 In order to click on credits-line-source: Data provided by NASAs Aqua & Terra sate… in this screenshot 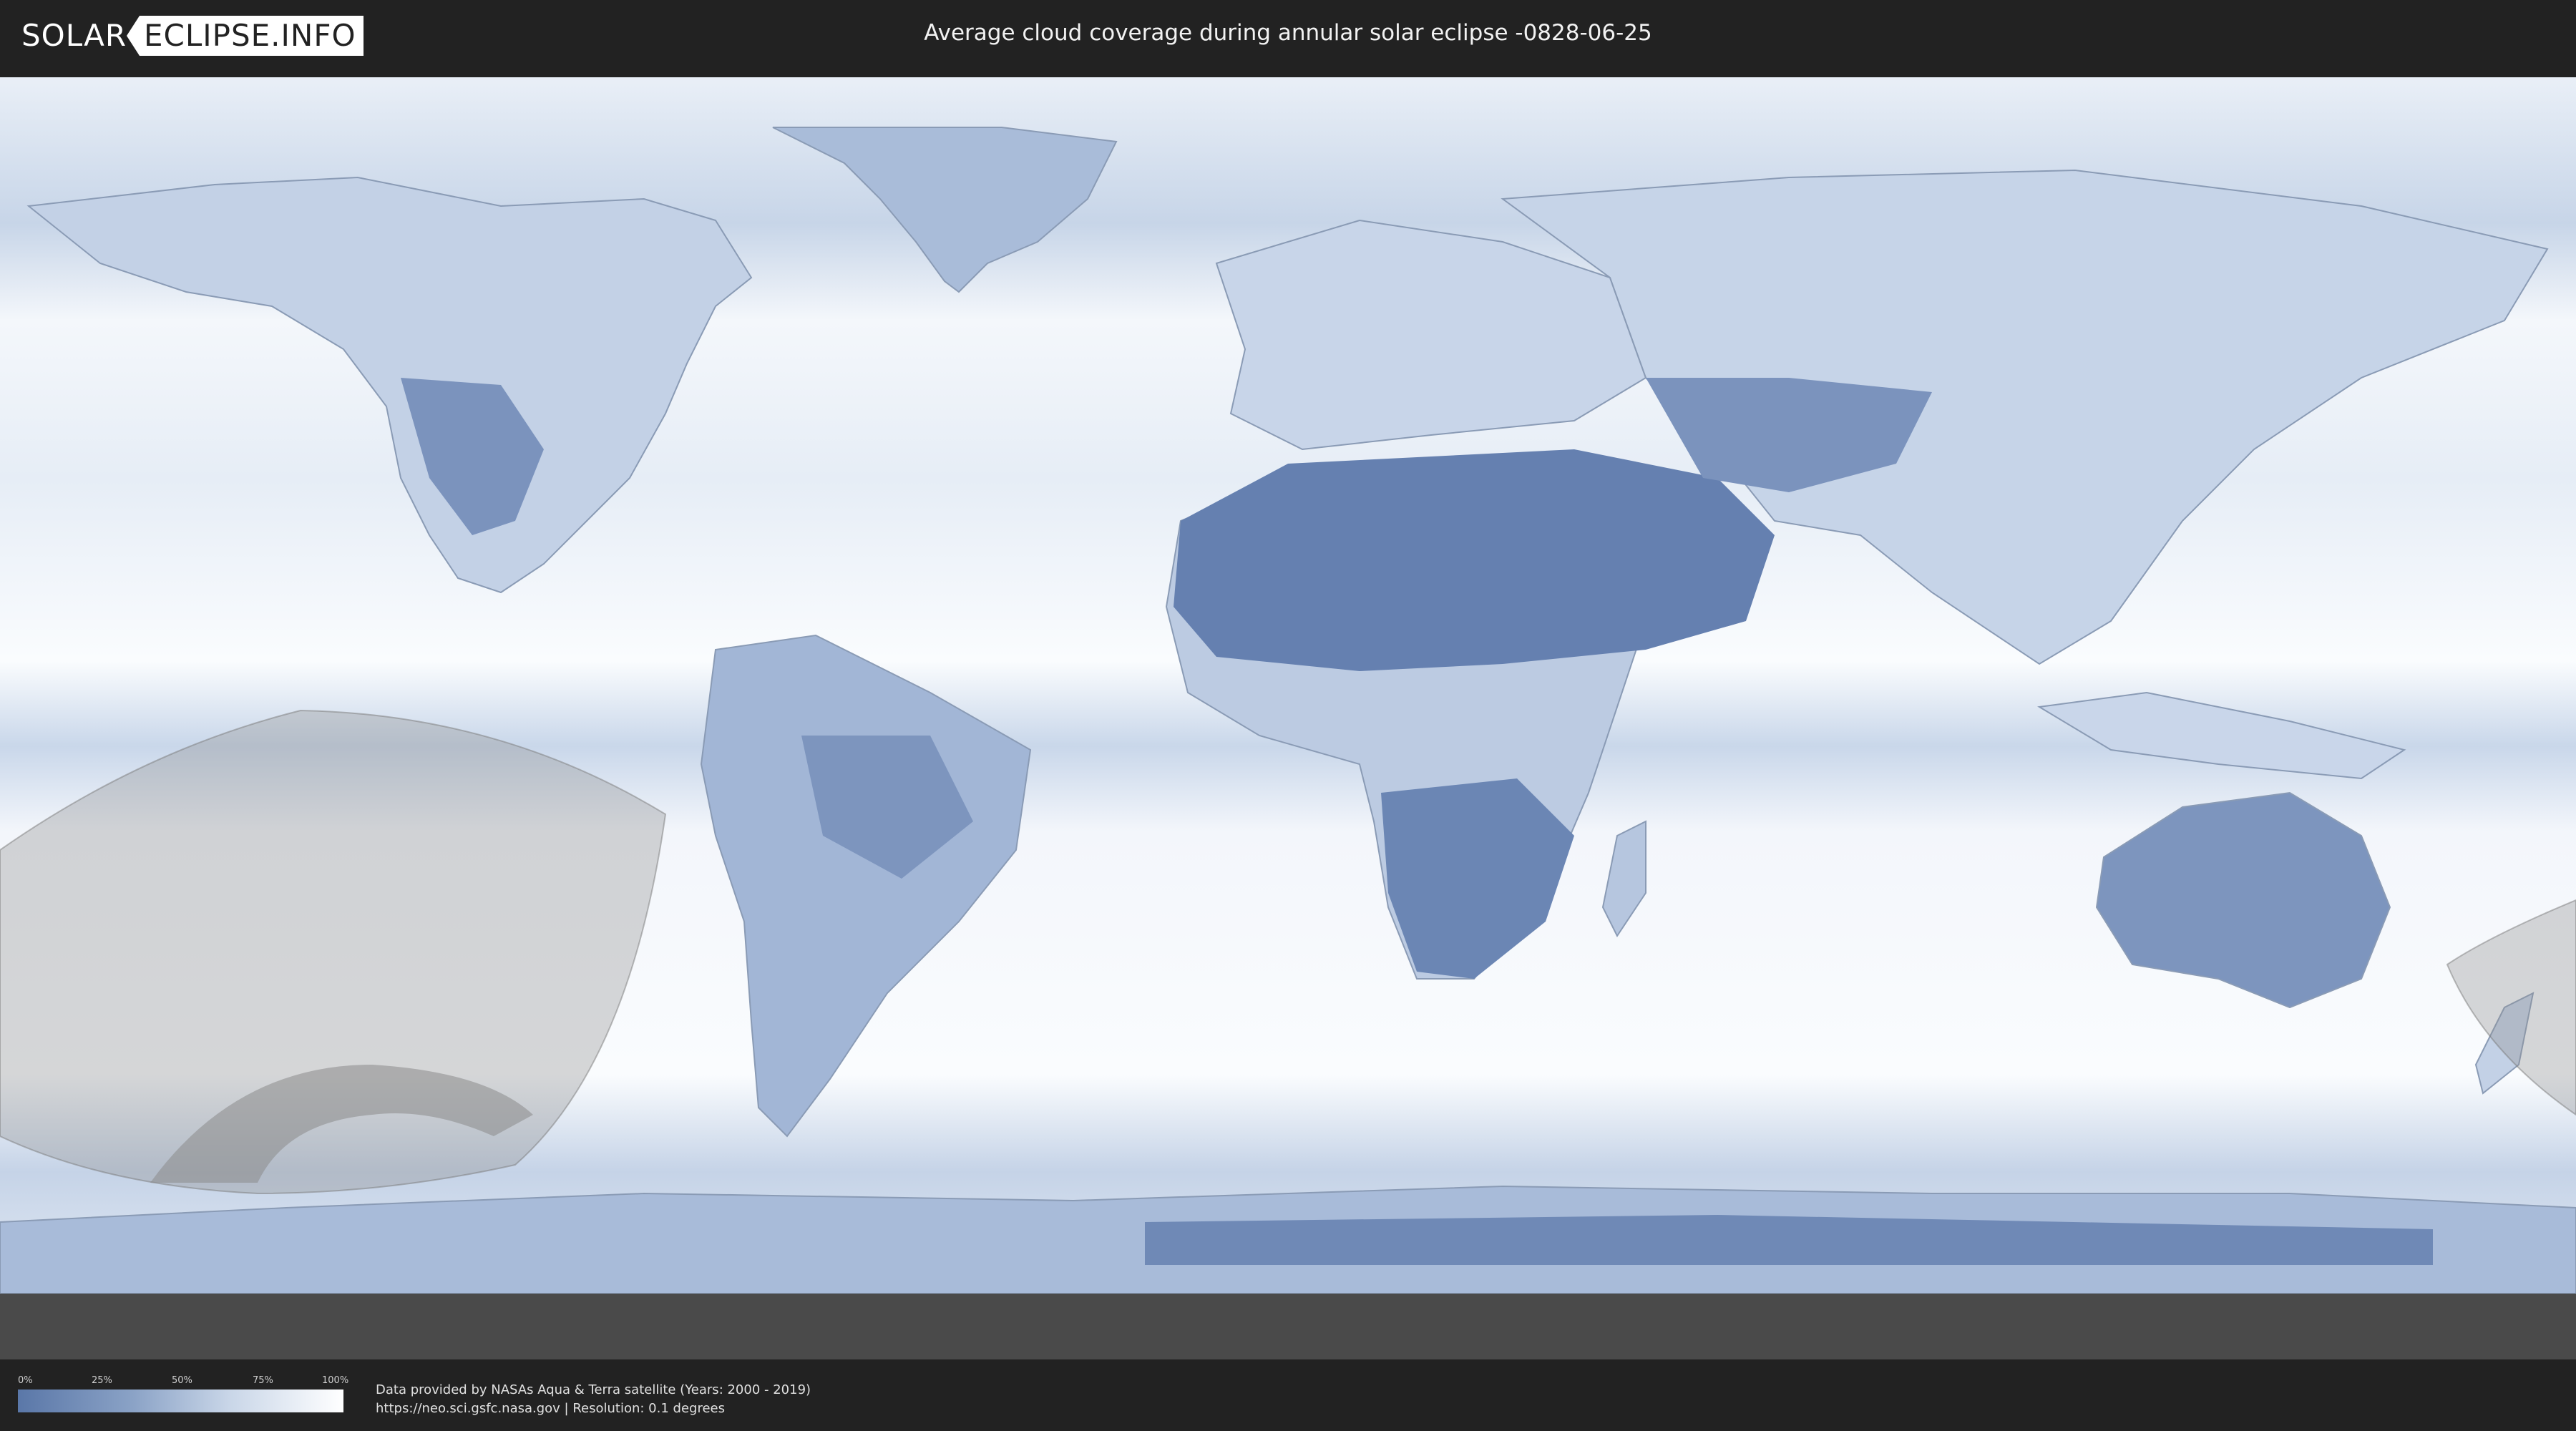, I will do `click(593, 1389)`.